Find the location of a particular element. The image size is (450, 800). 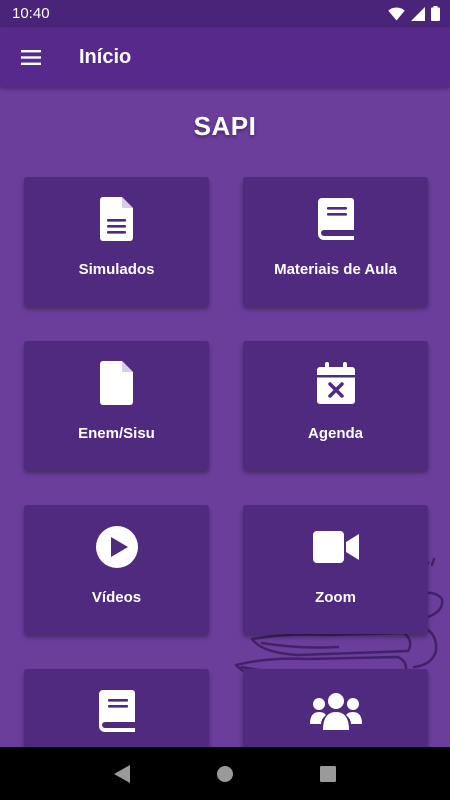

wifi-icon is located at coordinates (396, 13).